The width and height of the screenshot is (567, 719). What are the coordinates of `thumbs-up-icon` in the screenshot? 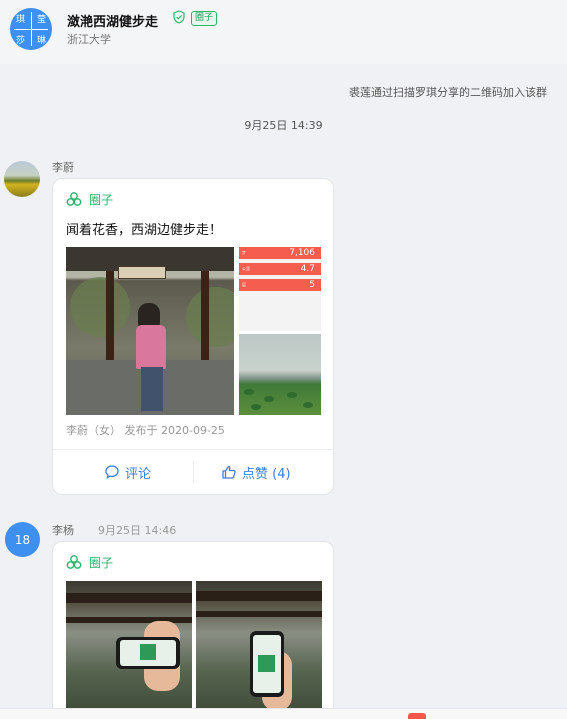 It's located at (229, 472).